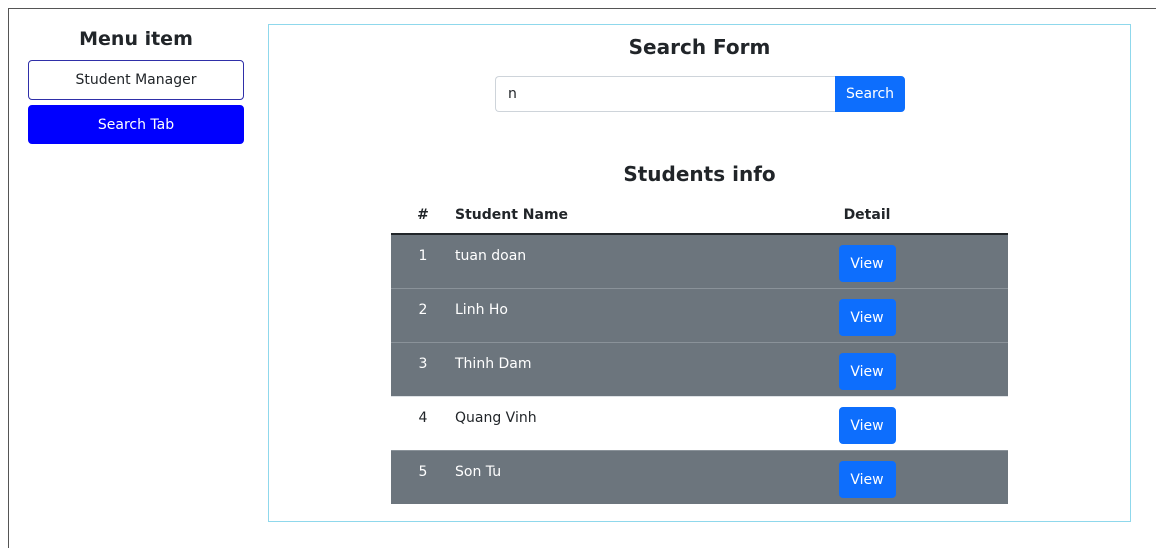  I want to click on row-number: 4, so click(423, 423).